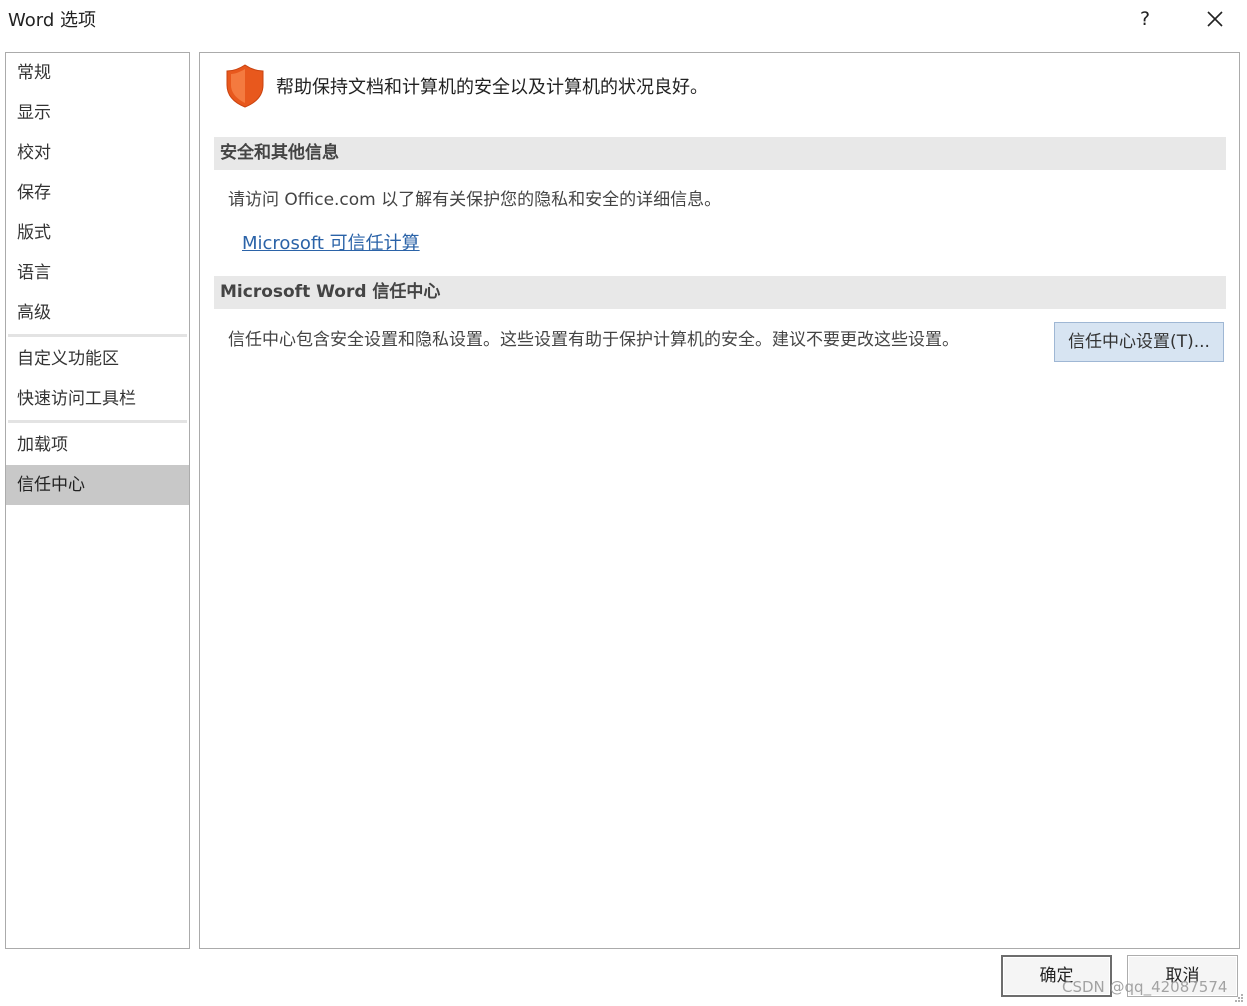 This screenshot has width=1247, height=1006. What do you see at coordinates (97, 233) in the screenshot?
I see `sidebar-item-layout: 版式` at bounding box center [97, 233].